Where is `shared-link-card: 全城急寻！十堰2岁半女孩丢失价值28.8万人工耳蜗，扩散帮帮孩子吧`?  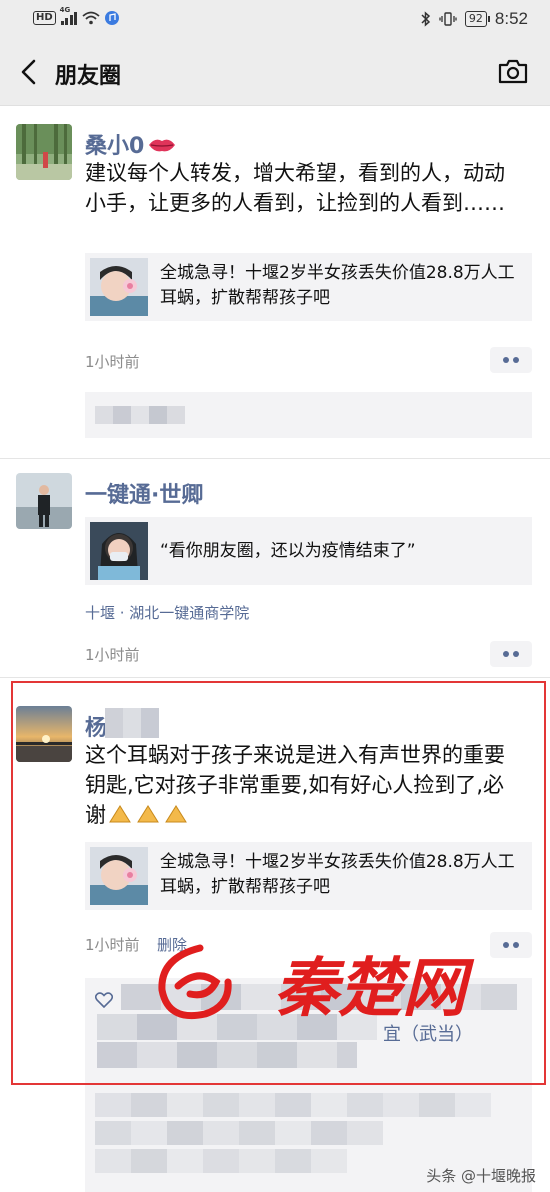
shared-link-card: 全城急寻！十堰2岁半女孩丢失价值28.8万人工耳蜗，扩散帮帮孩子吧 is located at coordinates (308, 287).